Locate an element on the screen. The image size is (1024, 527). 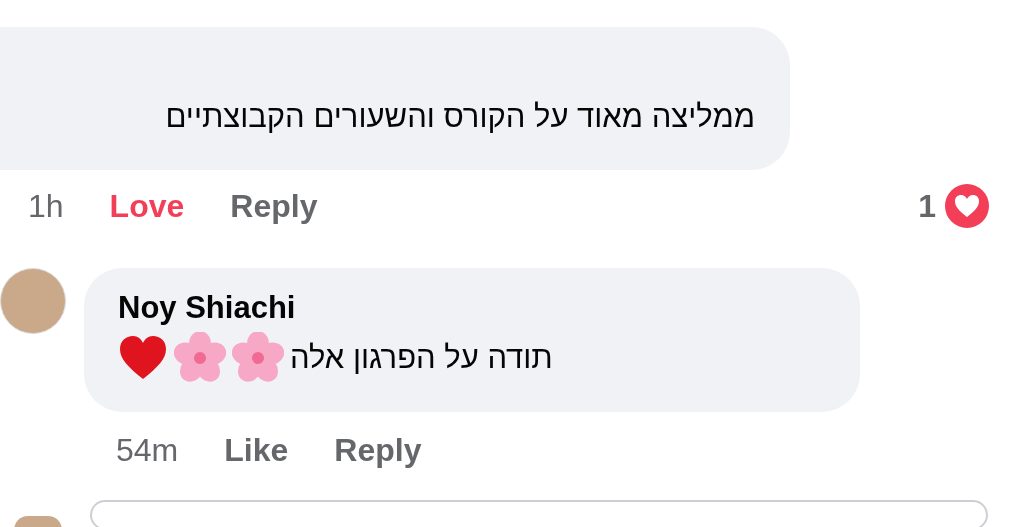
reaction-count: 1 is located at coordinates (927, 206).